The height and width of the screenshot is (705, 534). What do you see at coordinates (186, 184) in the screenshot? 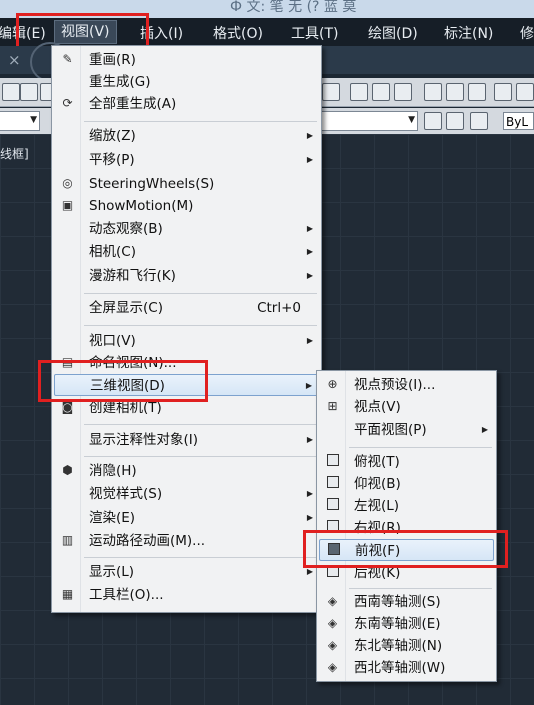
I see `menu-item-steeringwheels: ◎ SteeringWheels(S)` at bounding box center [186, 184].